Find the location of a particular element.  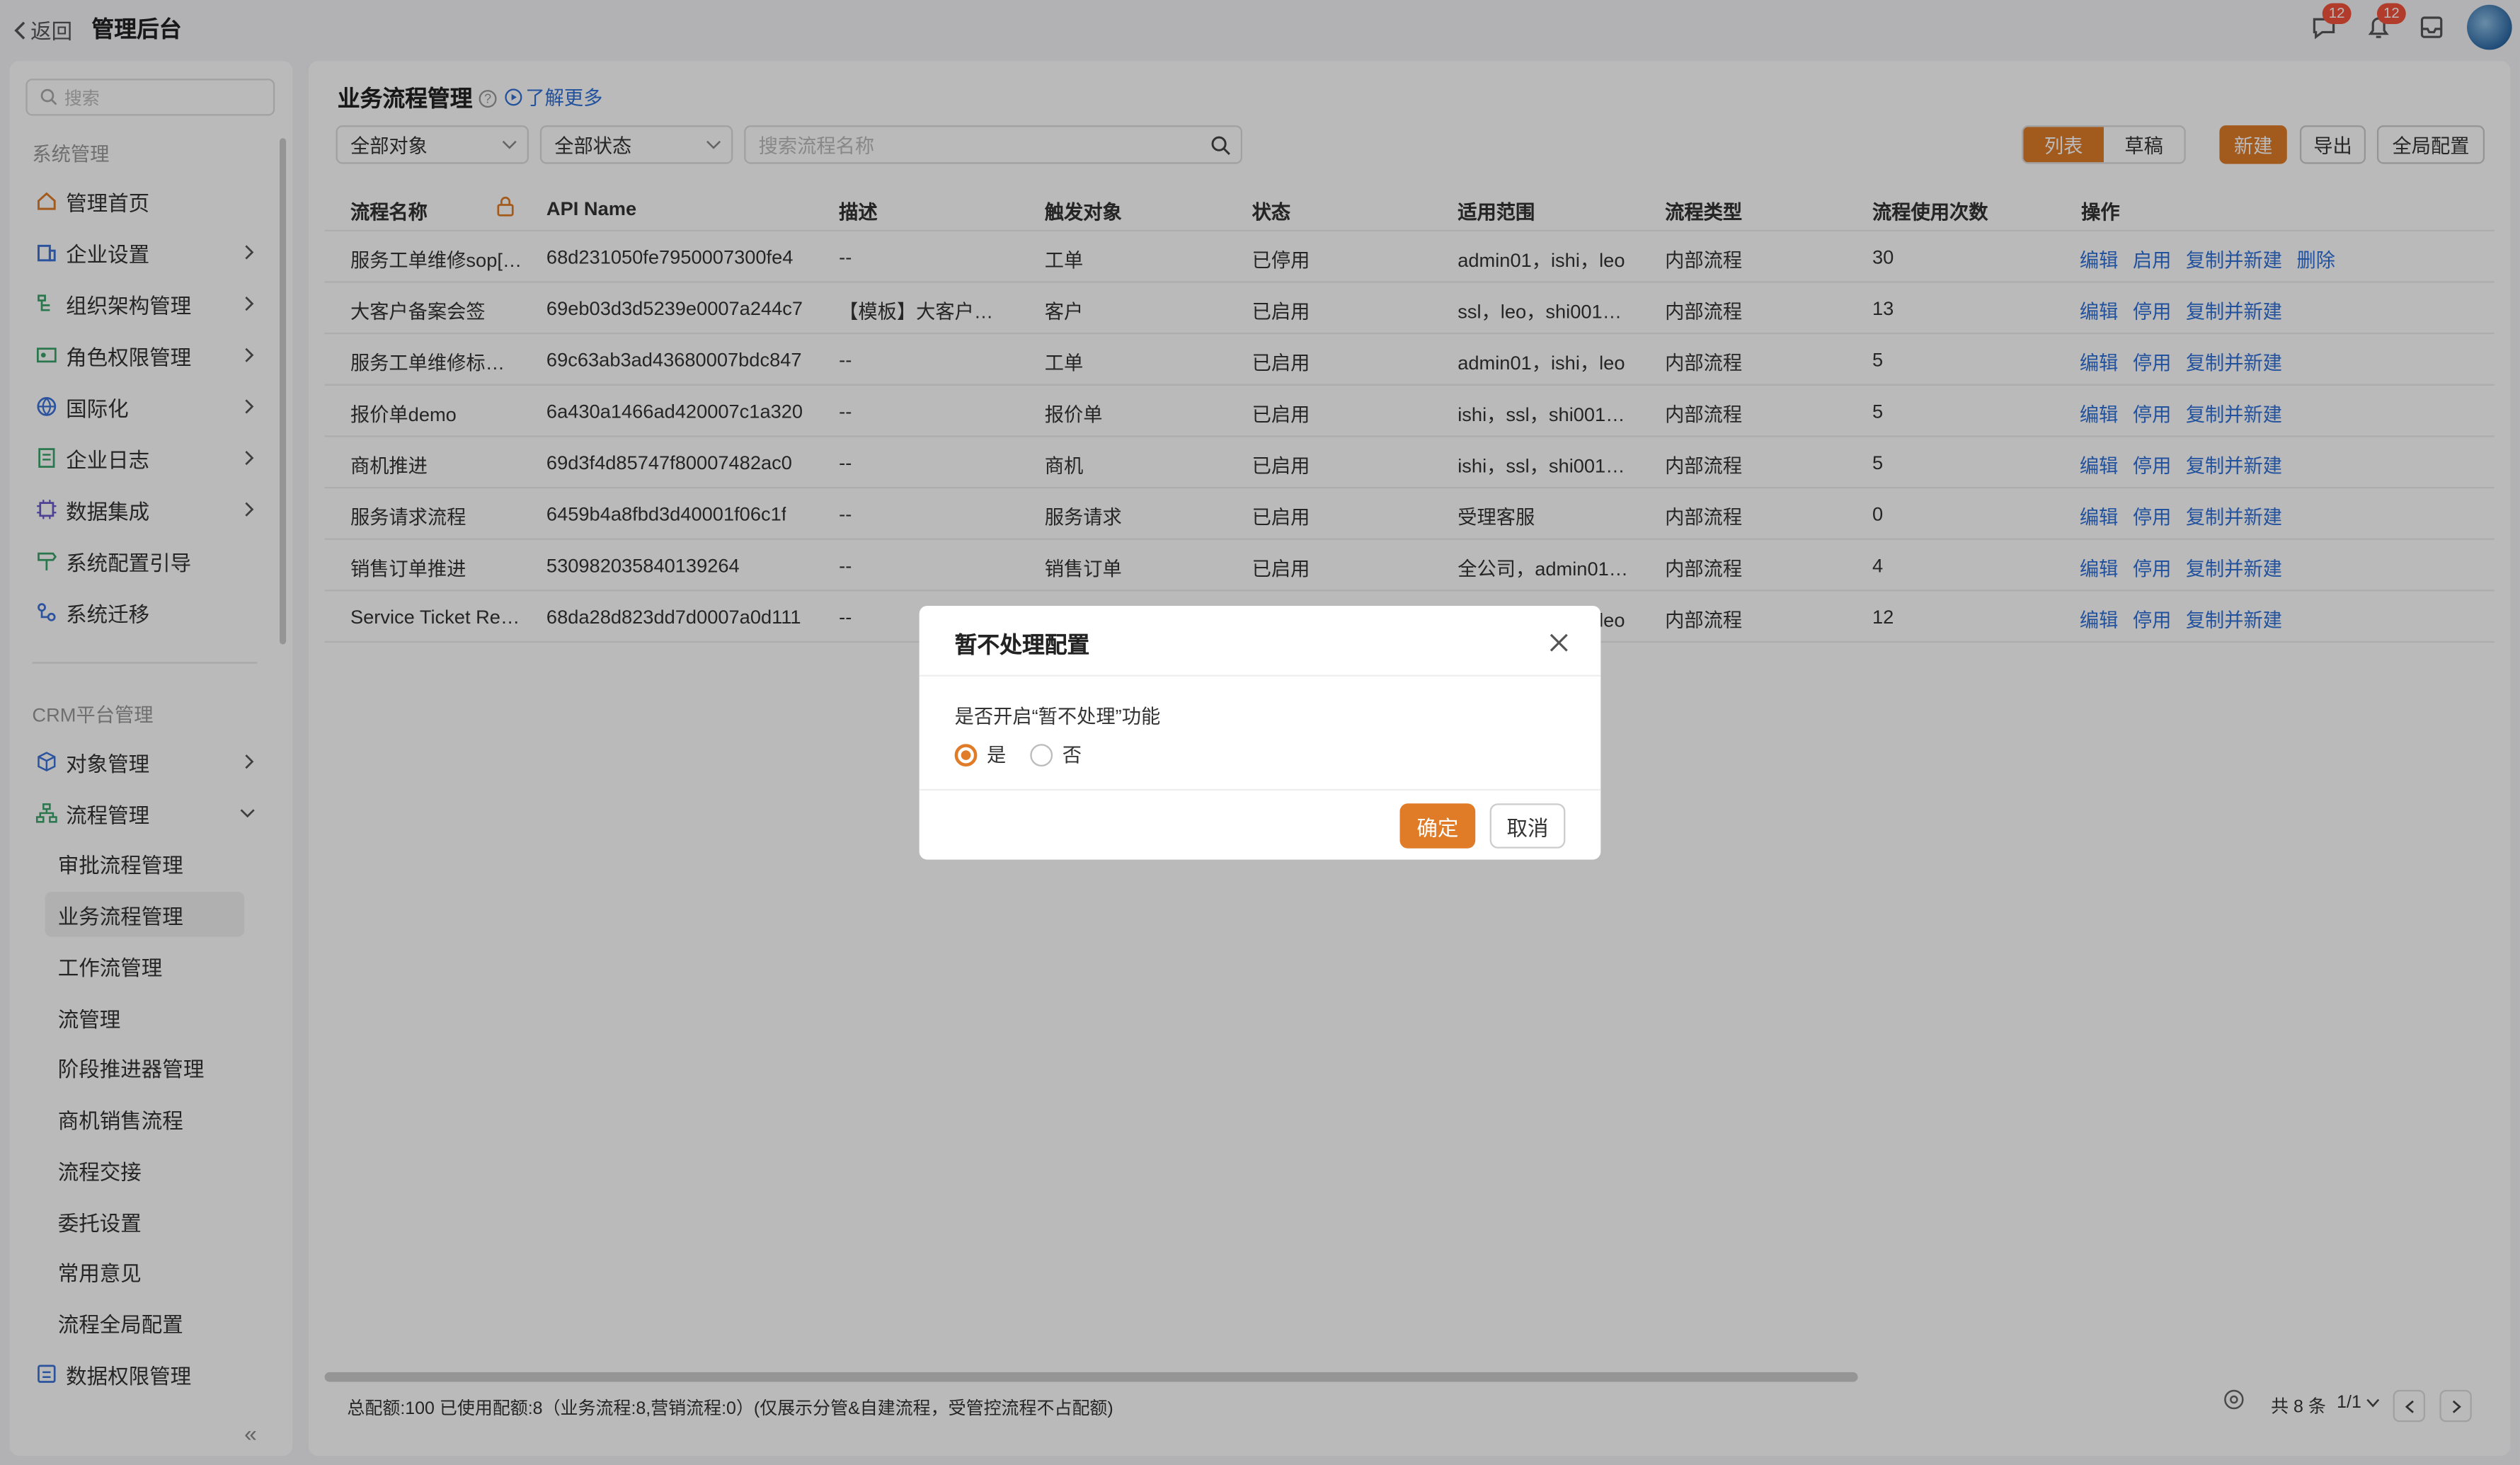

radio-label: 否 is located at coordinates (1072, 755).